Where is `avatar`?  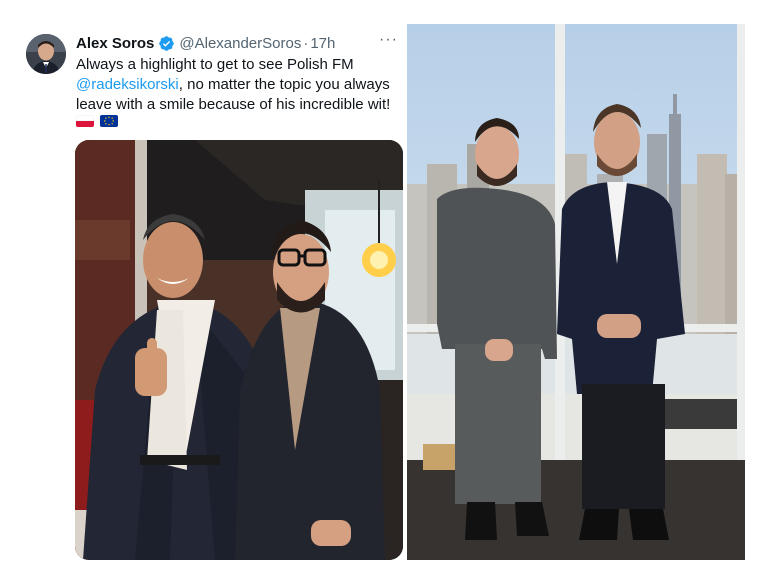 avatar is located at coordinates (46, 54).